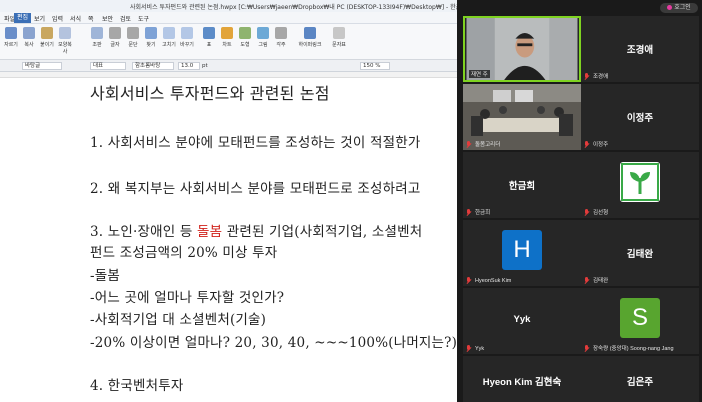  What do you see at coordinates (97, 33) in the screenshot?
I see `layout-icon` at bounding box center [97, 33].